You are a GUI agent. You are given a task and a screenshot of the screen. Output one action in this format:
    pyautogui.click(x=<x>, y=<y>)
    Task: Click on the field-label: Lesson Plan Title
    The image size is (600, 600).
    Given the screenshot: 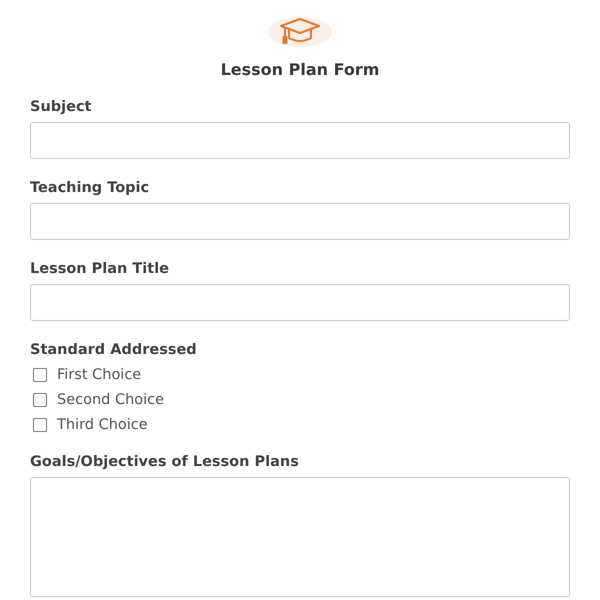 What is the action you would take?
    pyautogui.click(x=100, y=269)
    